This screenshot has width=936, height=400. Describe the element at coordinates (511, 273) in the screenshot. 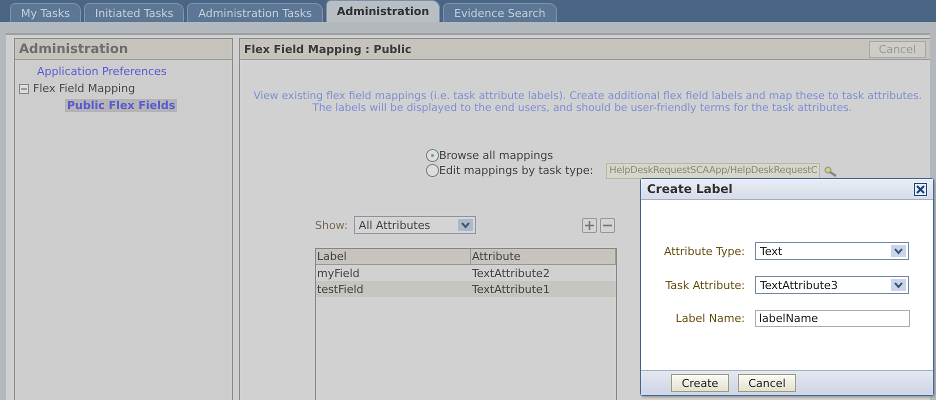

I see `table-cell-text: TextAttribute2` at that location.